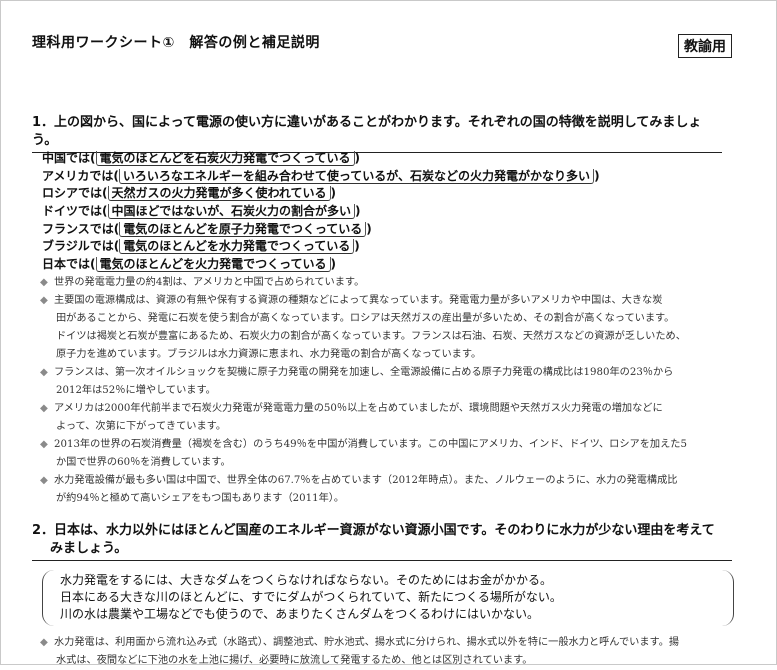 The height and width of the screenshot is (670, 777). What do you see at coordinates (89, 548) in the screenshot?
I see `question-2-line-2: みましょう。` at bounding box center [89, 548].